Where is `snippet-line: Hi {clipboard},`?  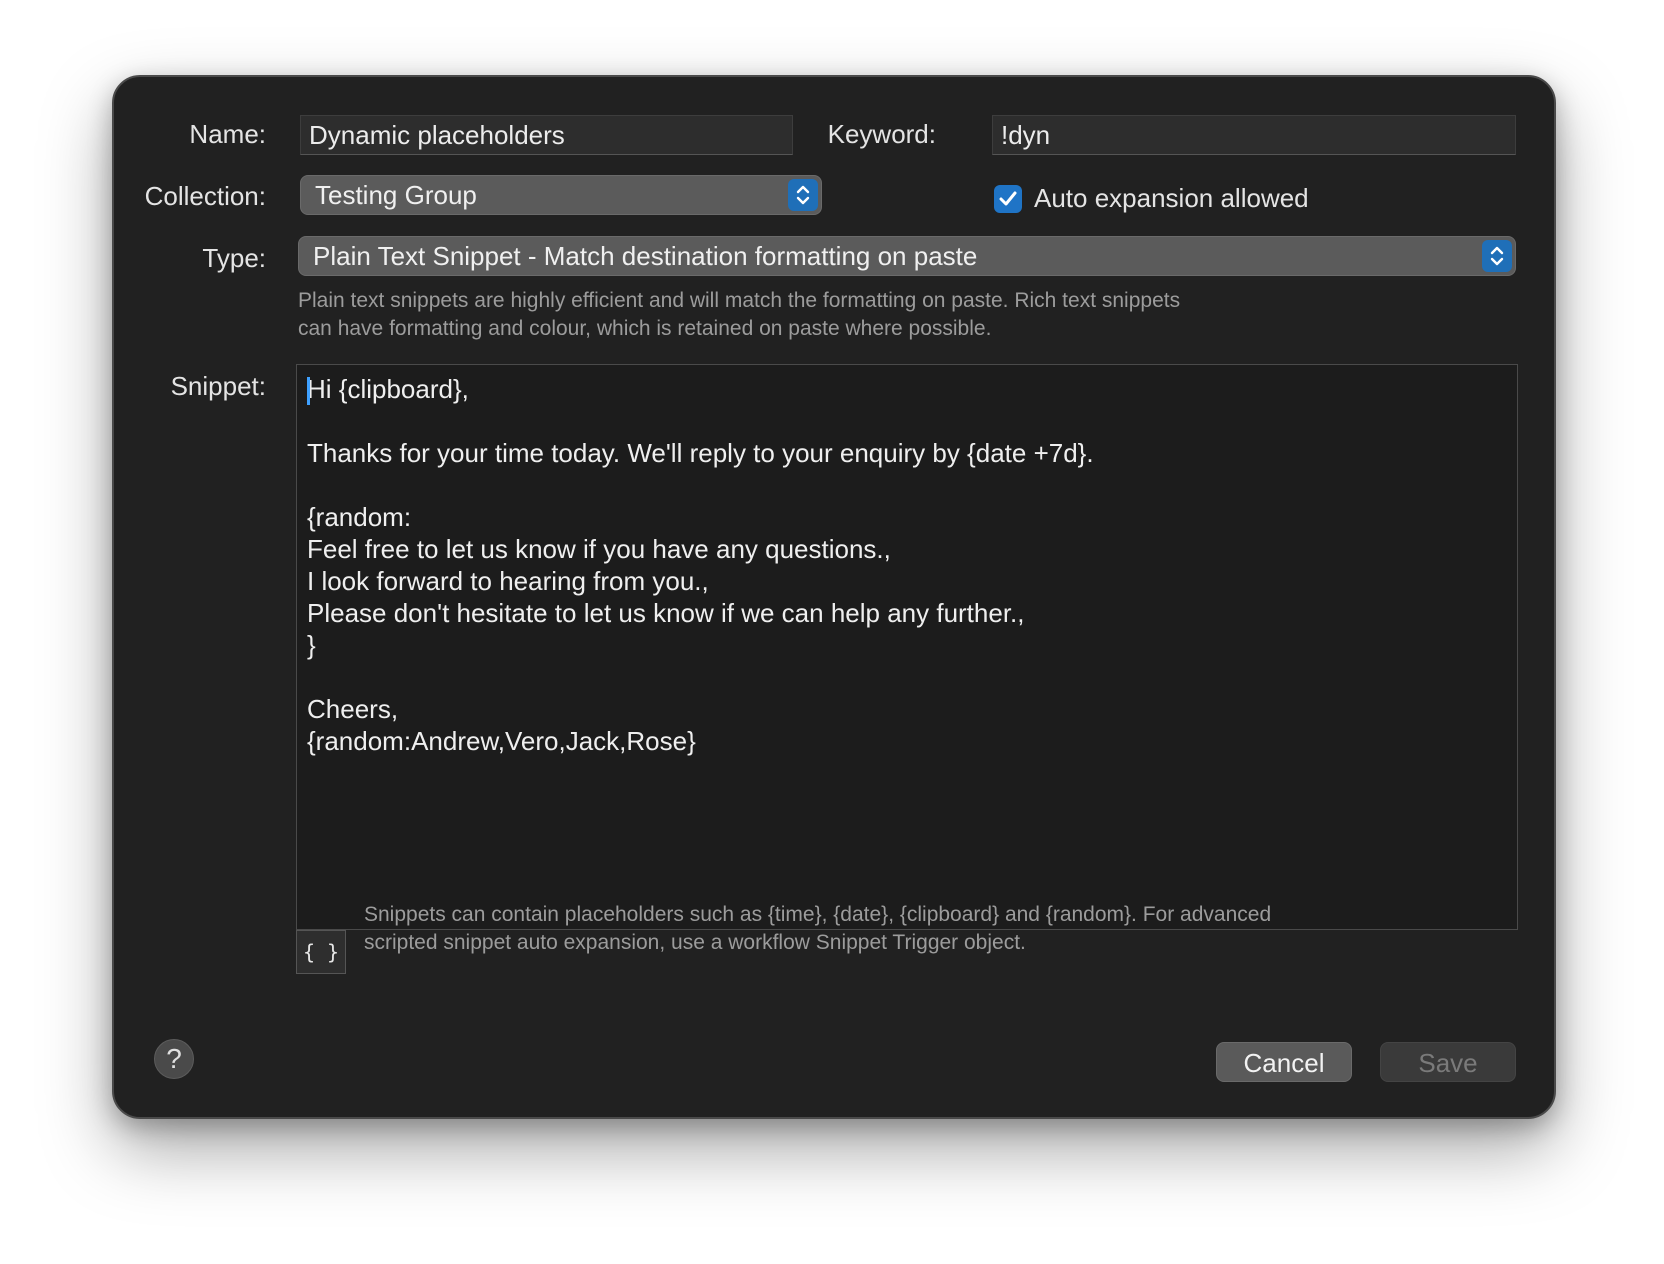 snippet-line: Hi {clipboard}, is located at coordinates (388, 389).